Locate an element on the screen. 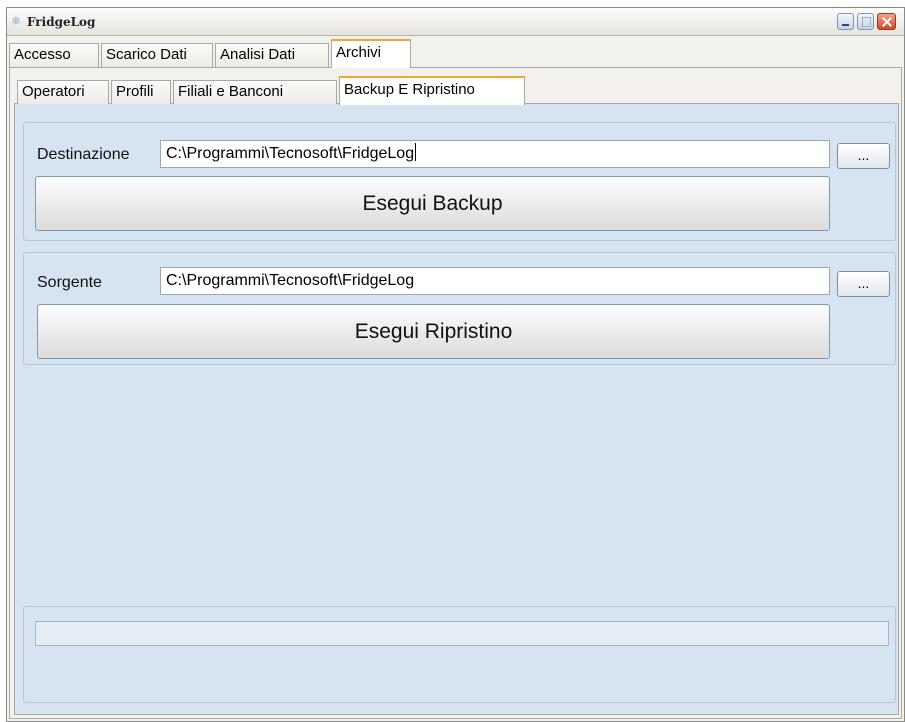 The image size is (905, 722). tab-backup-e-ripristino: Backup E Ripristino is located at coordinates (432, 90).